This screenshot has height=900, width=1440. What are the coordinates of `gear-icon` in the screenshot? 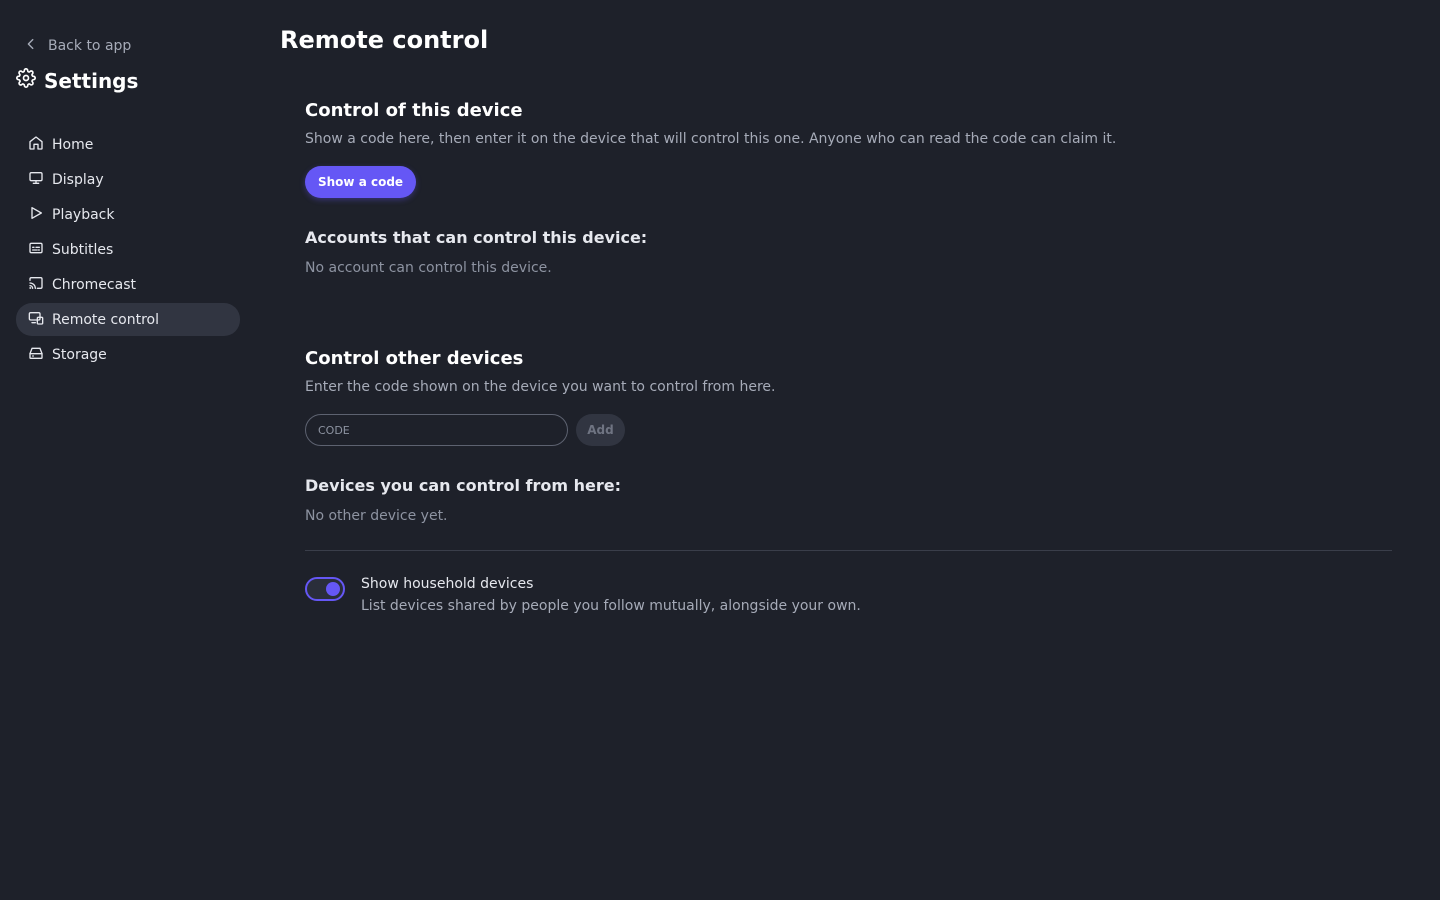 It's located at (26, 80).